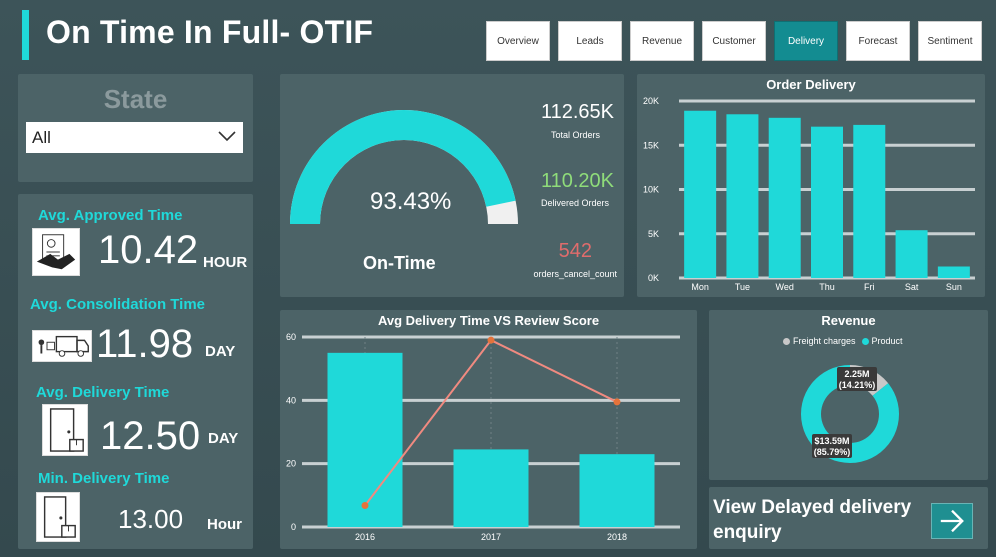 The image size is (996, 557). I want to click on delayed-delivery-line2: enquiry, so click(747, 532).